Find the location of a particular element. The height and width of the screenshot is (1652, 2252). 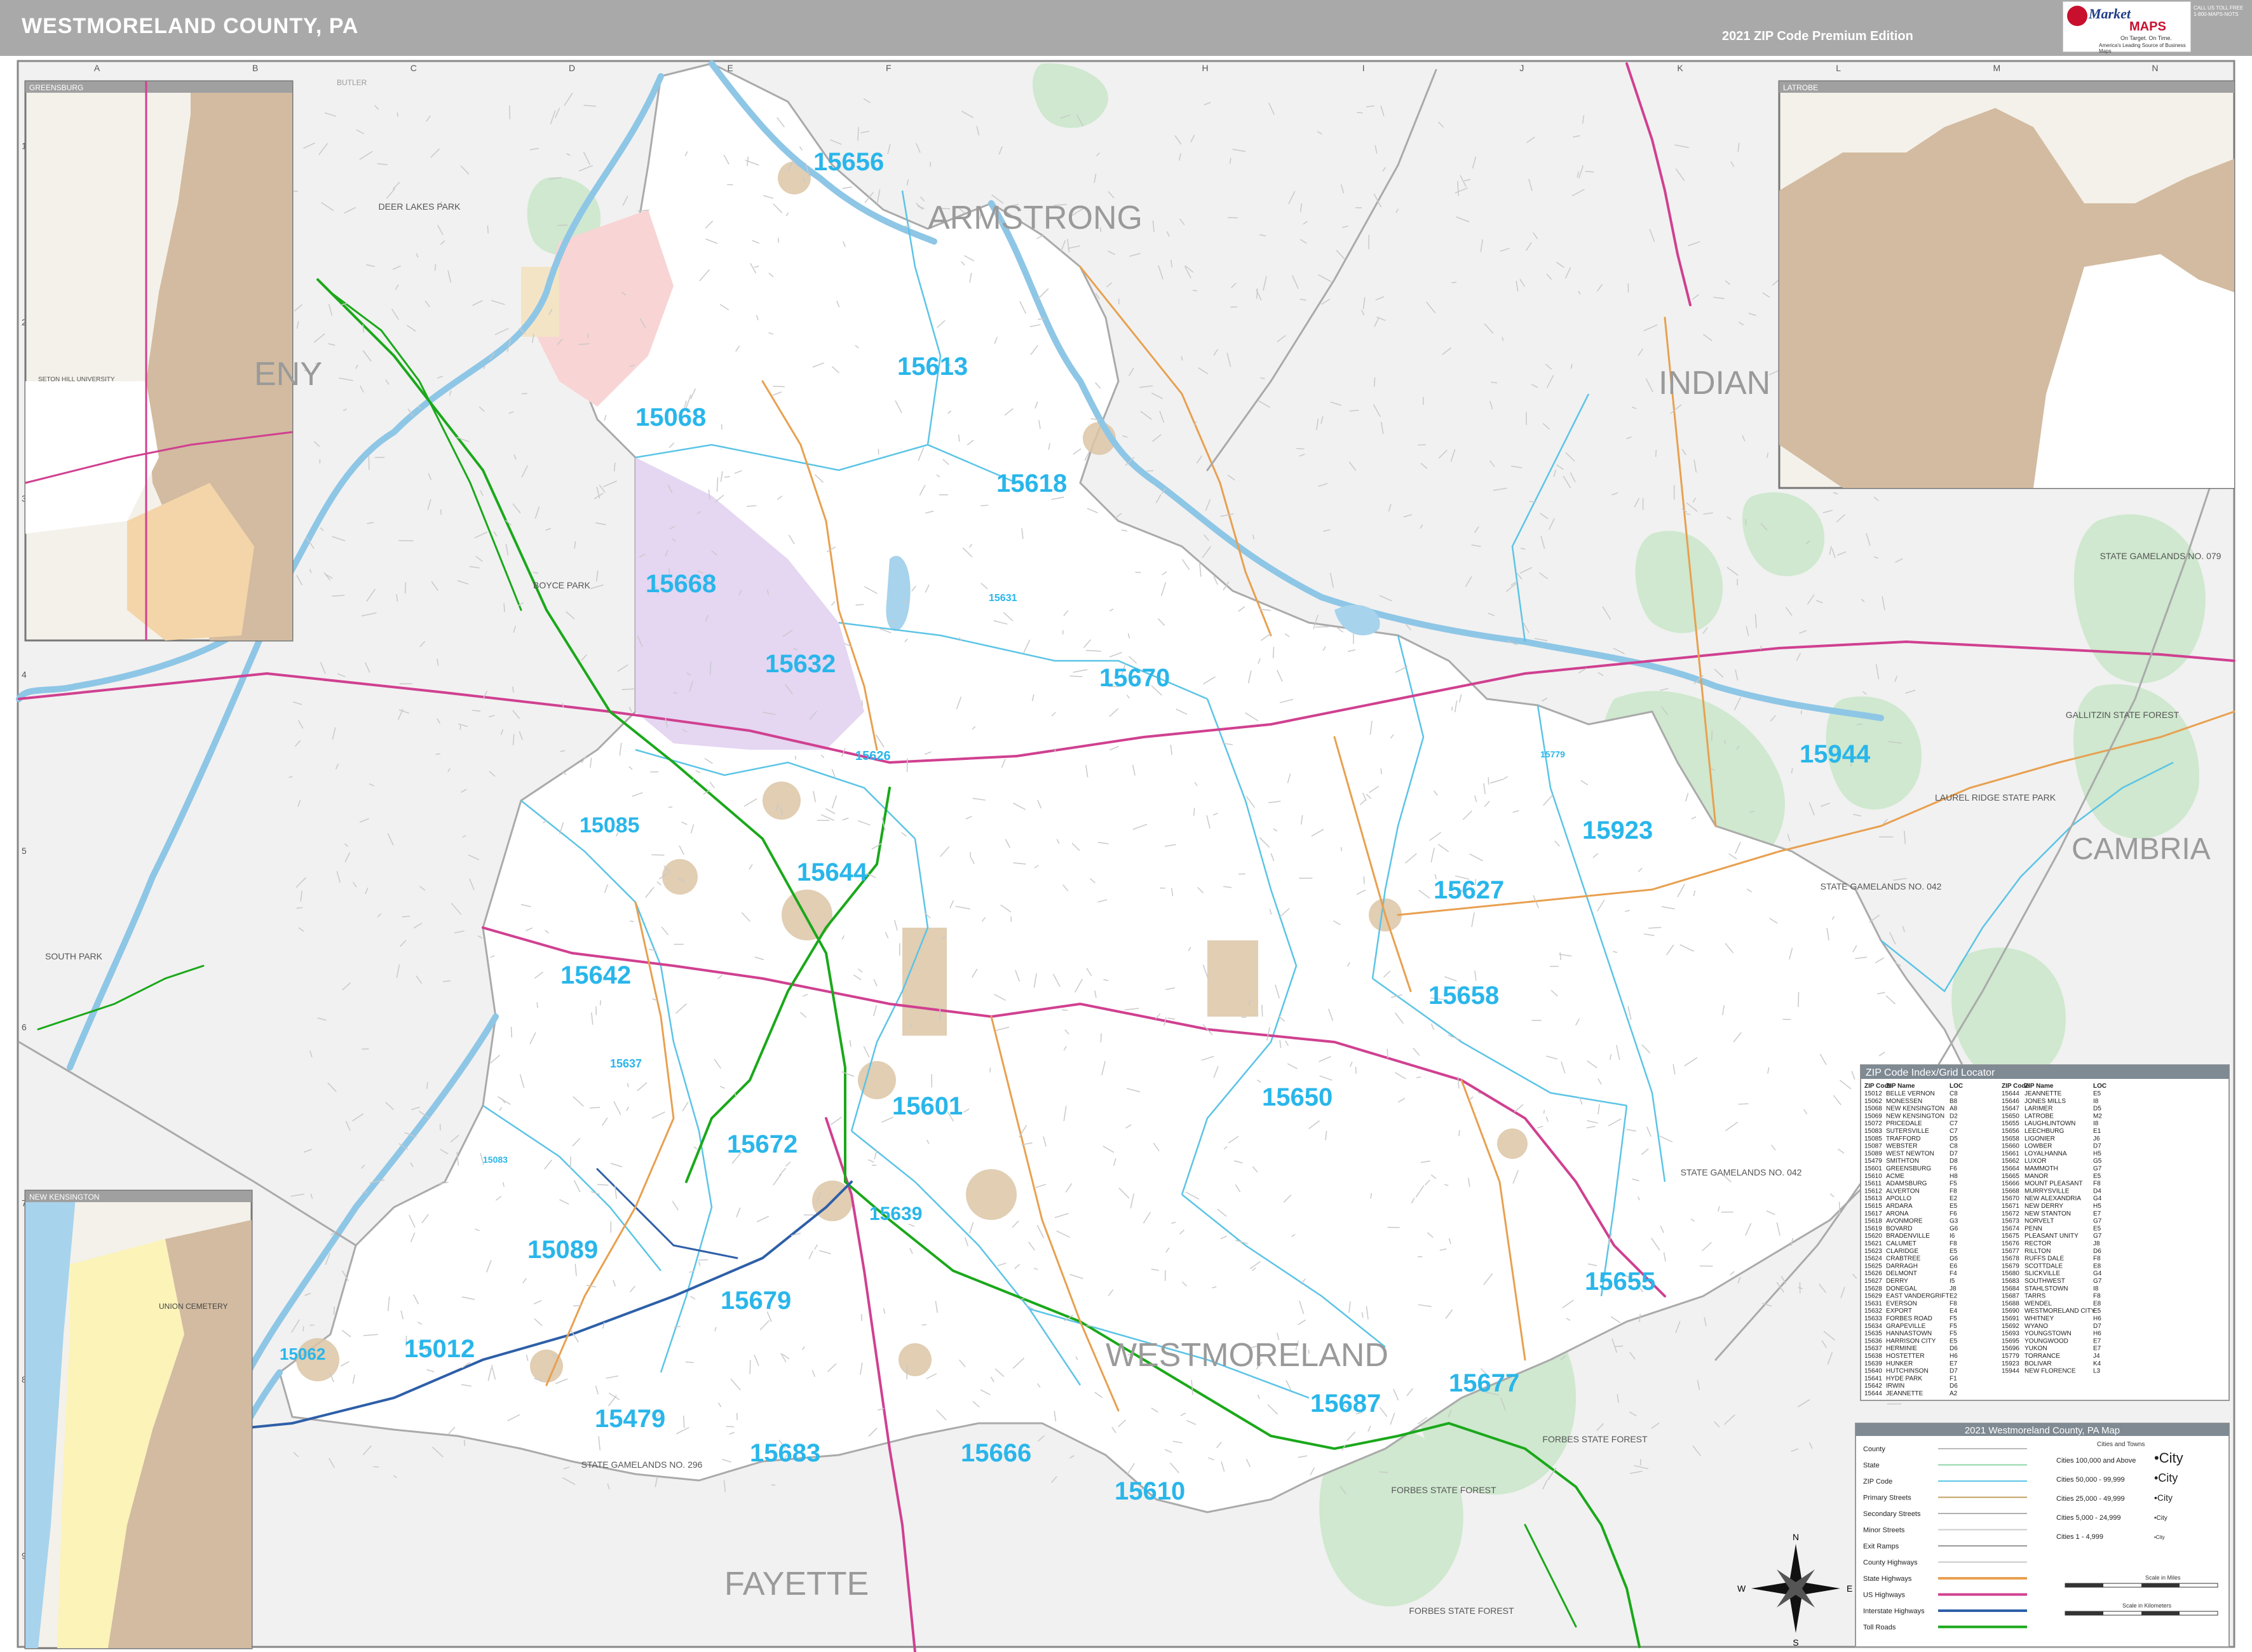

inset-greensburg: GREENSBURG SETON HILL UNIVERSITY is located at coordinates (159, 361).